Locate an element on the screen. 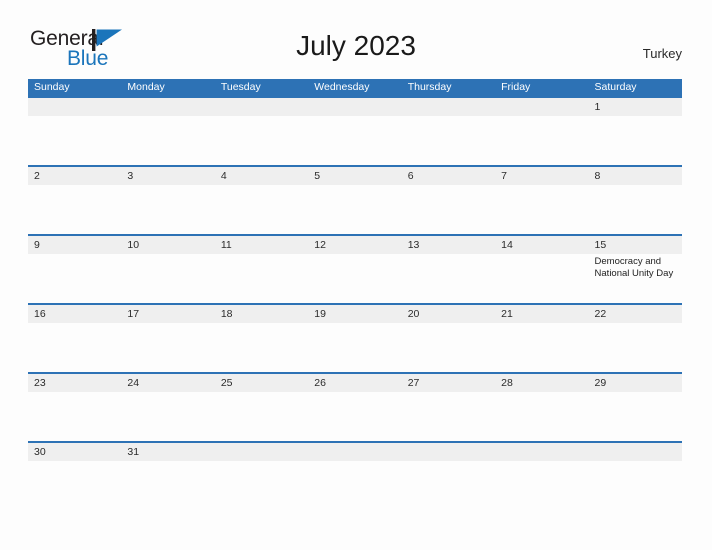 This screenshot has height=550, width=712. week-row: 23 24 25 26 27 28 29 is located at coordinates (355, 406).